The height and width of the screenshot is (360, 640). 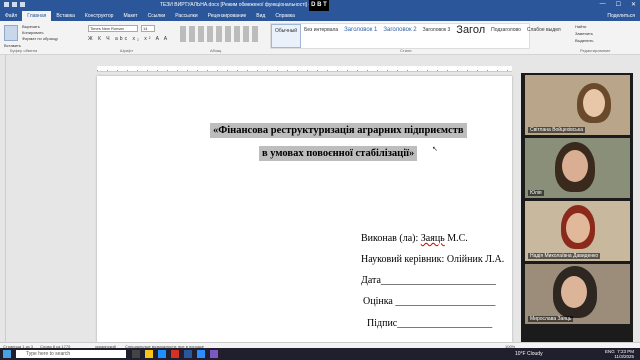 What do you see at coordinates (544, 36) in the screenshot?
I see `style-item: Слабое выдел` at bounding box center [544, 36].